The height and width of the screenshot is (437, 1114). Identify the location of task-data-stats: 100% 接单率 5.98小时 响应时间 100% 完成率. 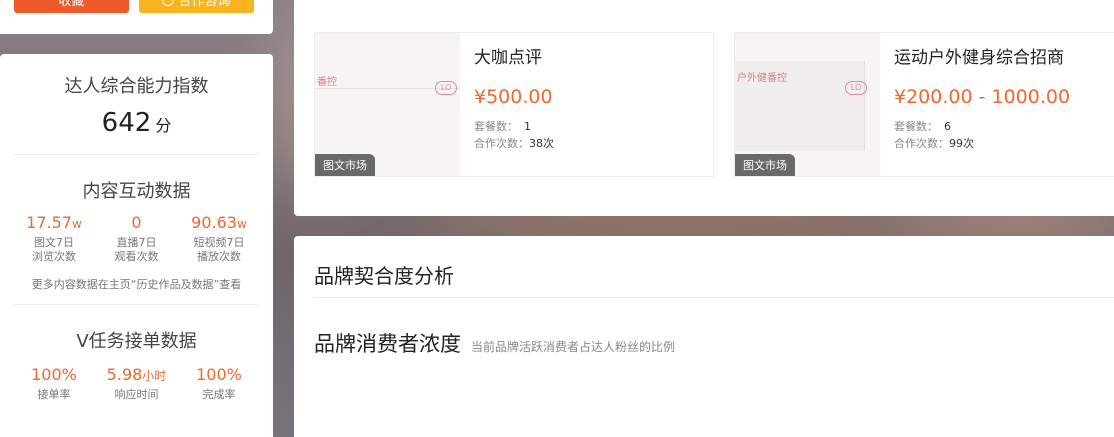
(136, 383).